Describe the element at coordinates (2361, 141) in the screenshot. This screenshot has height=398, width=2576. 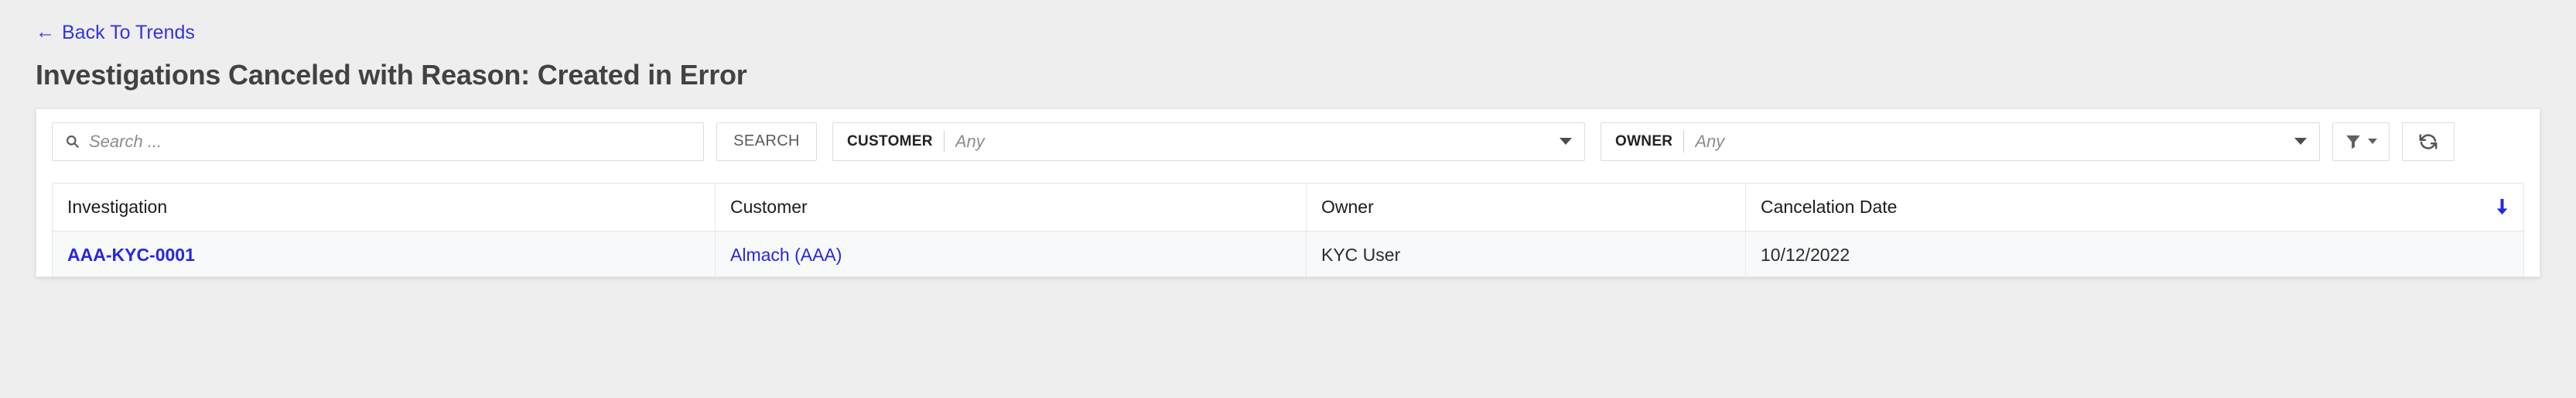
I see `filter-menu-button` at that location.